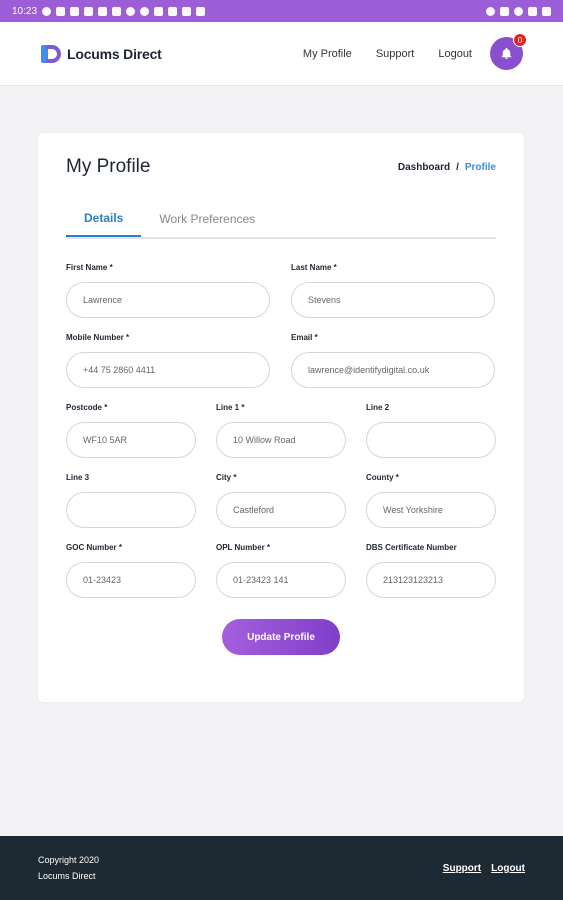 The width and height of the screenshot is (563, 900). What do you see at coordinates (395, 54) in the screenshot?
I see `nav-support: Support` at bounding box center [395, 54].